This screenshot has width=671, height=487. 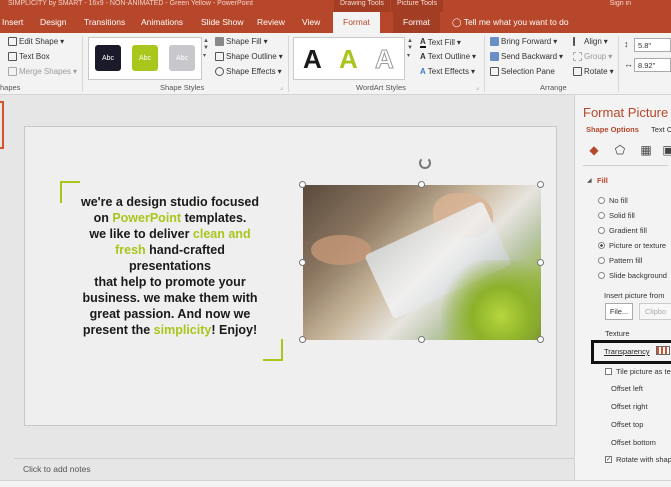 What do you see at coordinates (222, 22) in the screenshot?
I see `tab-slide-show: Slide Show` at bounding box center [222, 22].